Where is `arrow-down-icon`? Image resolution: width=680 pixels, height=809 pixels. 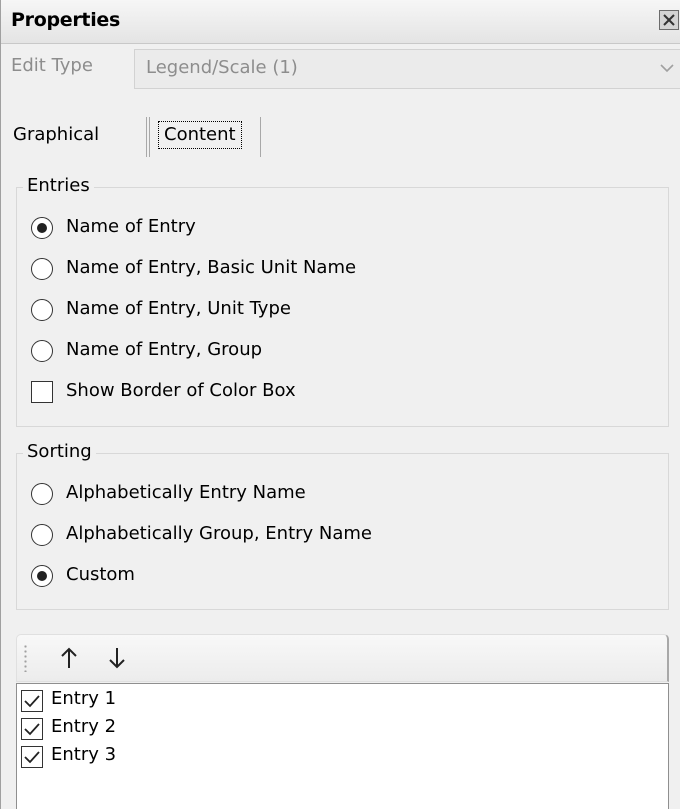
arrow-down-icon is located at coordinates (117, 658).